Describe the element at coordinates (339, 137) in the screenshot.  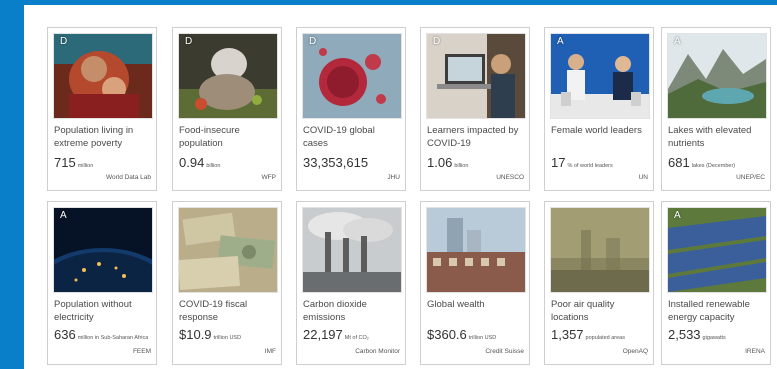
I see `indicator-title: COVID-19 global cases` at that location.